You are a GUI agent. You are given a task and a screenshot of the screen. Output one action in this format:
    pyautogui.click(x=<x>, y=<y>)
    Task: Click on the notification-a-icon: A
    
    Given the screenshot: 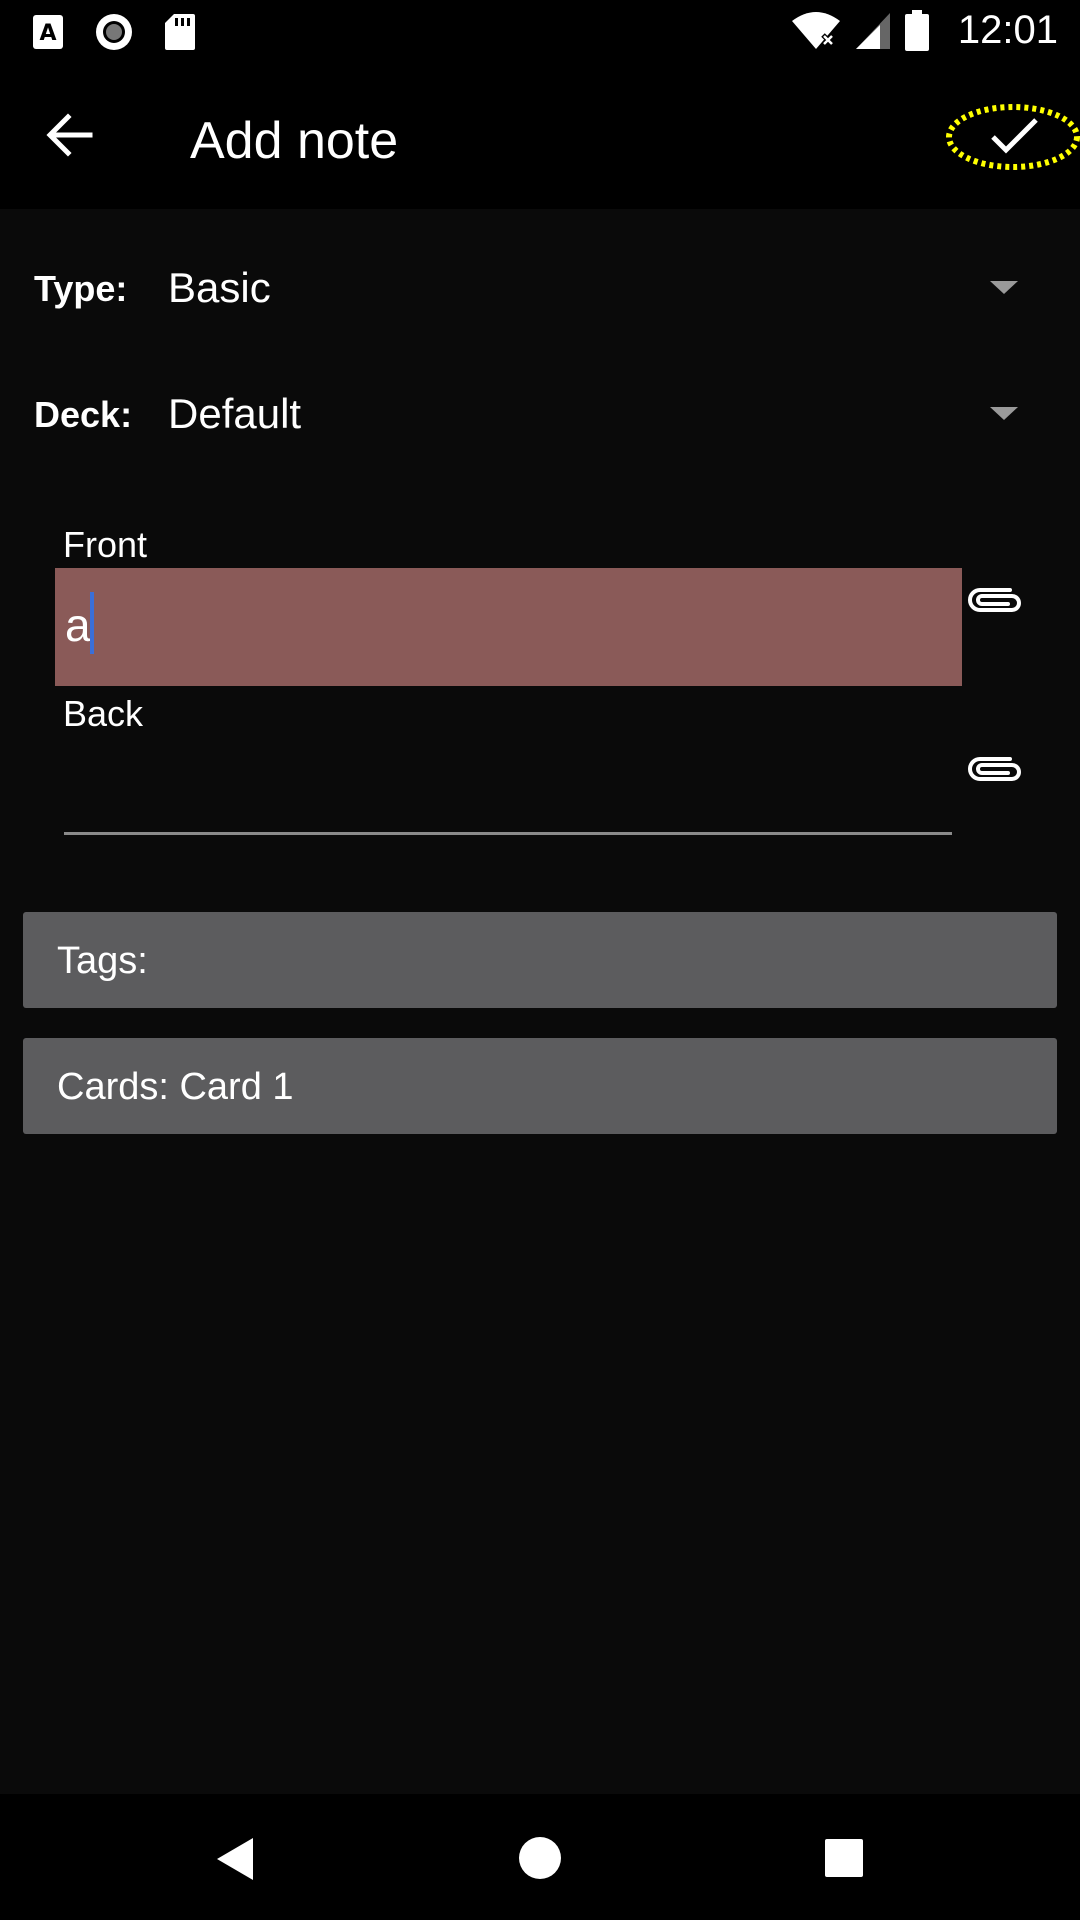 What is the action you would take?
    pyautogui.click(x=48, y=32)
    